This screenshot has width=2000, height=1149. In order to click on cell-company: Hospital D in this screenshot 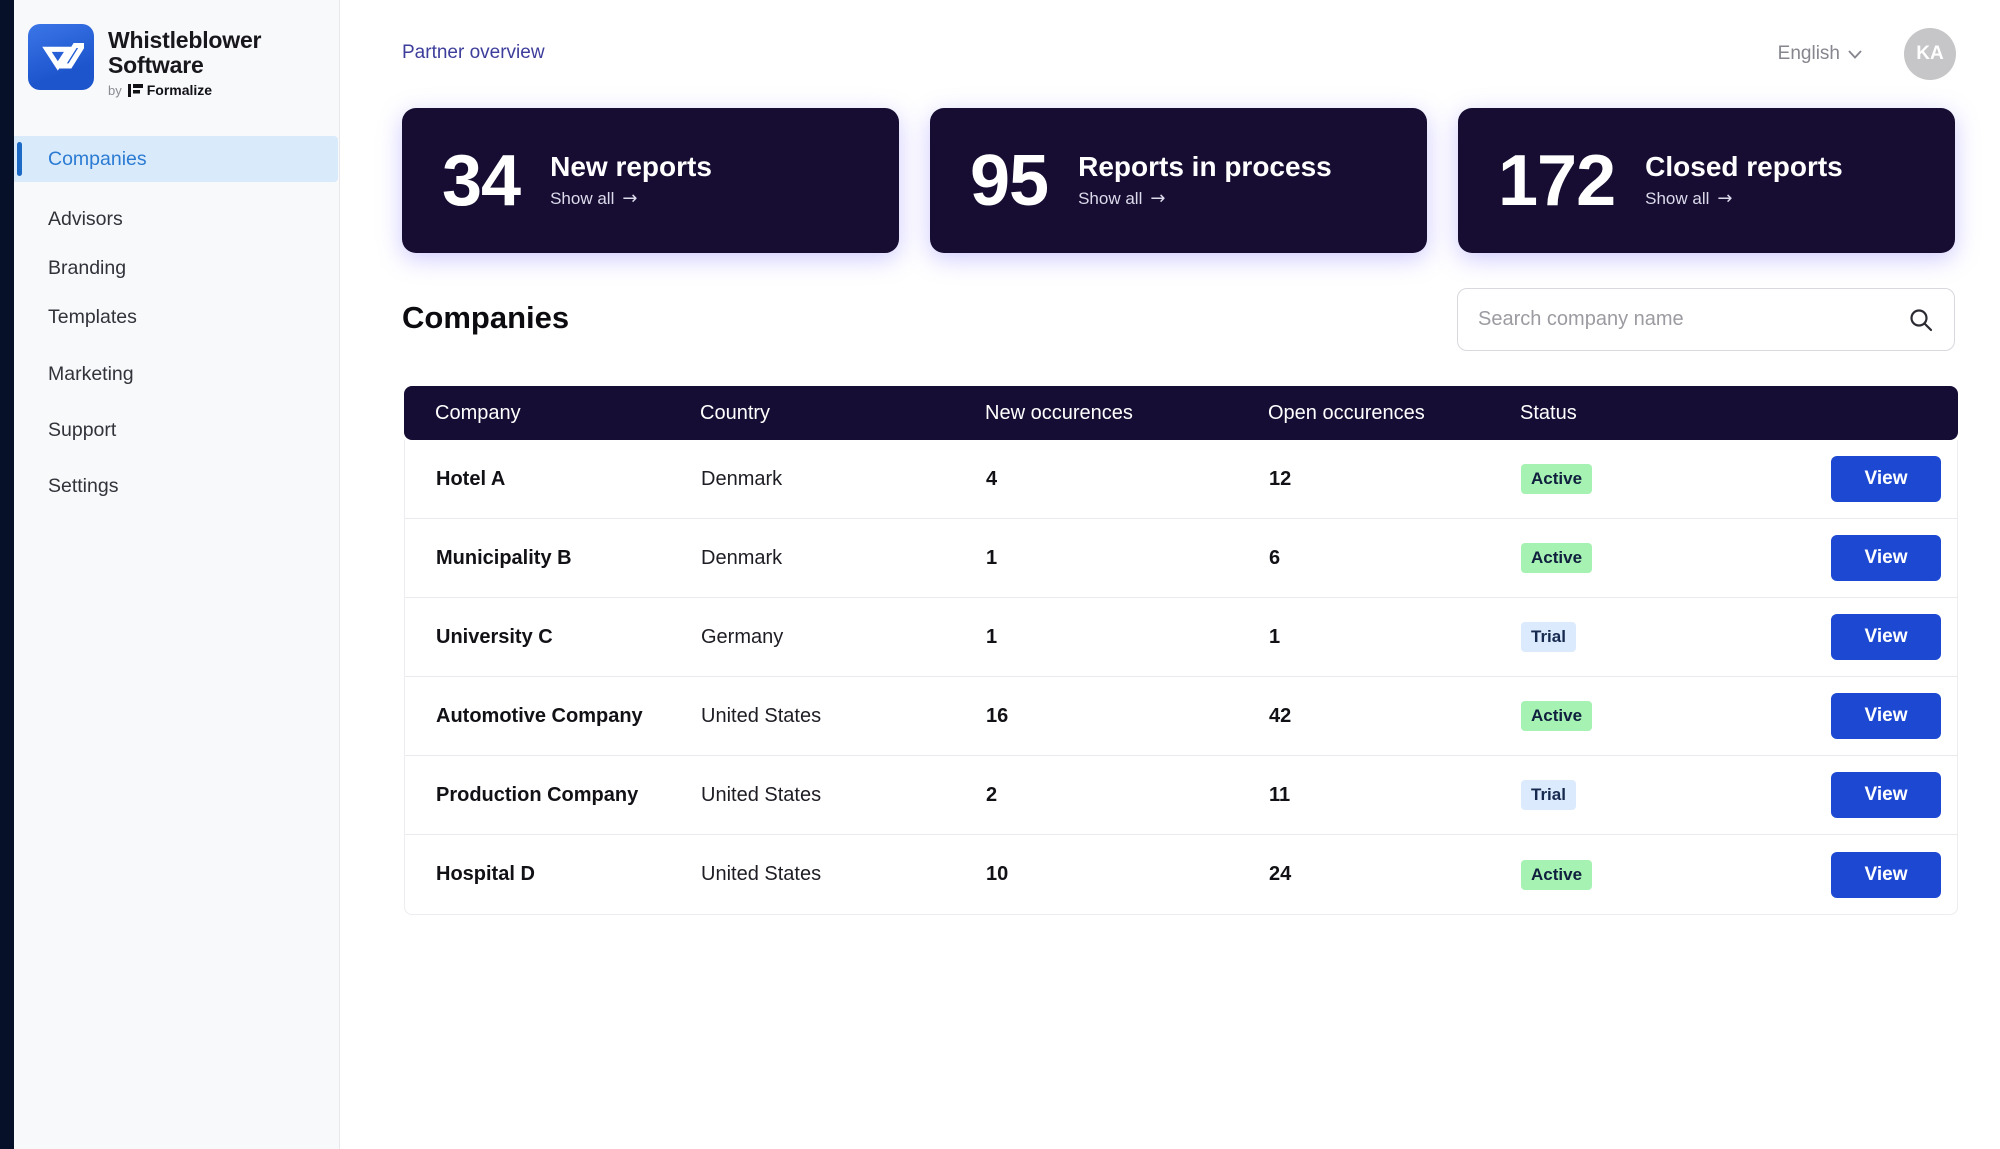, I will do `click(485, 874)`.